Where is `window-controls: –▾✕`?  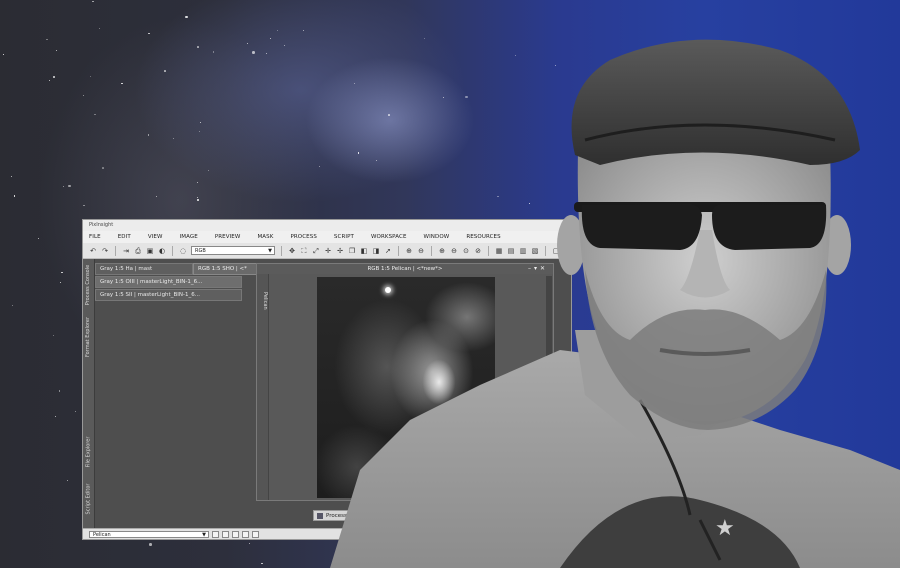
window-controls: –▾✕ is located at coordinates (538, 269).